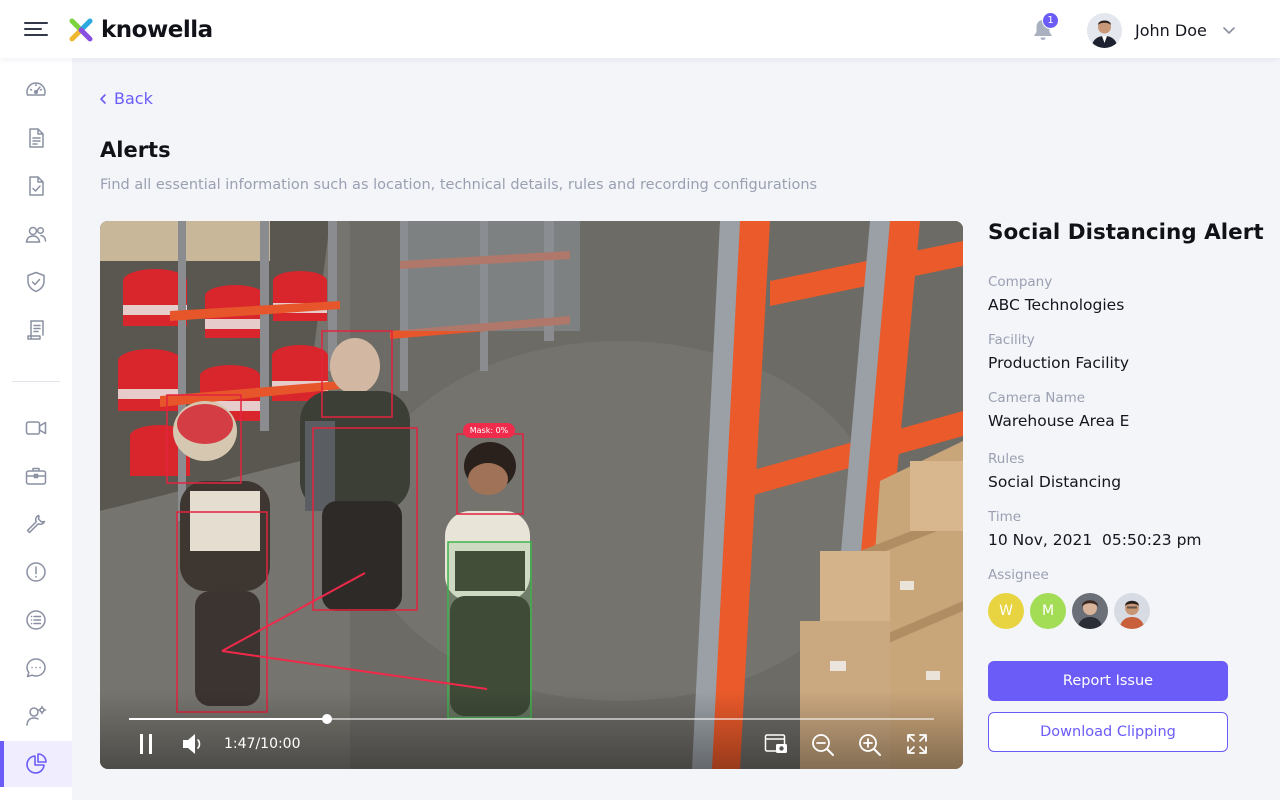 The image size is (1280, 800). What do you see at coordinates (36, 381) in the screenshot?
I see `sidebar-divider` at bounding box center [36, 381].